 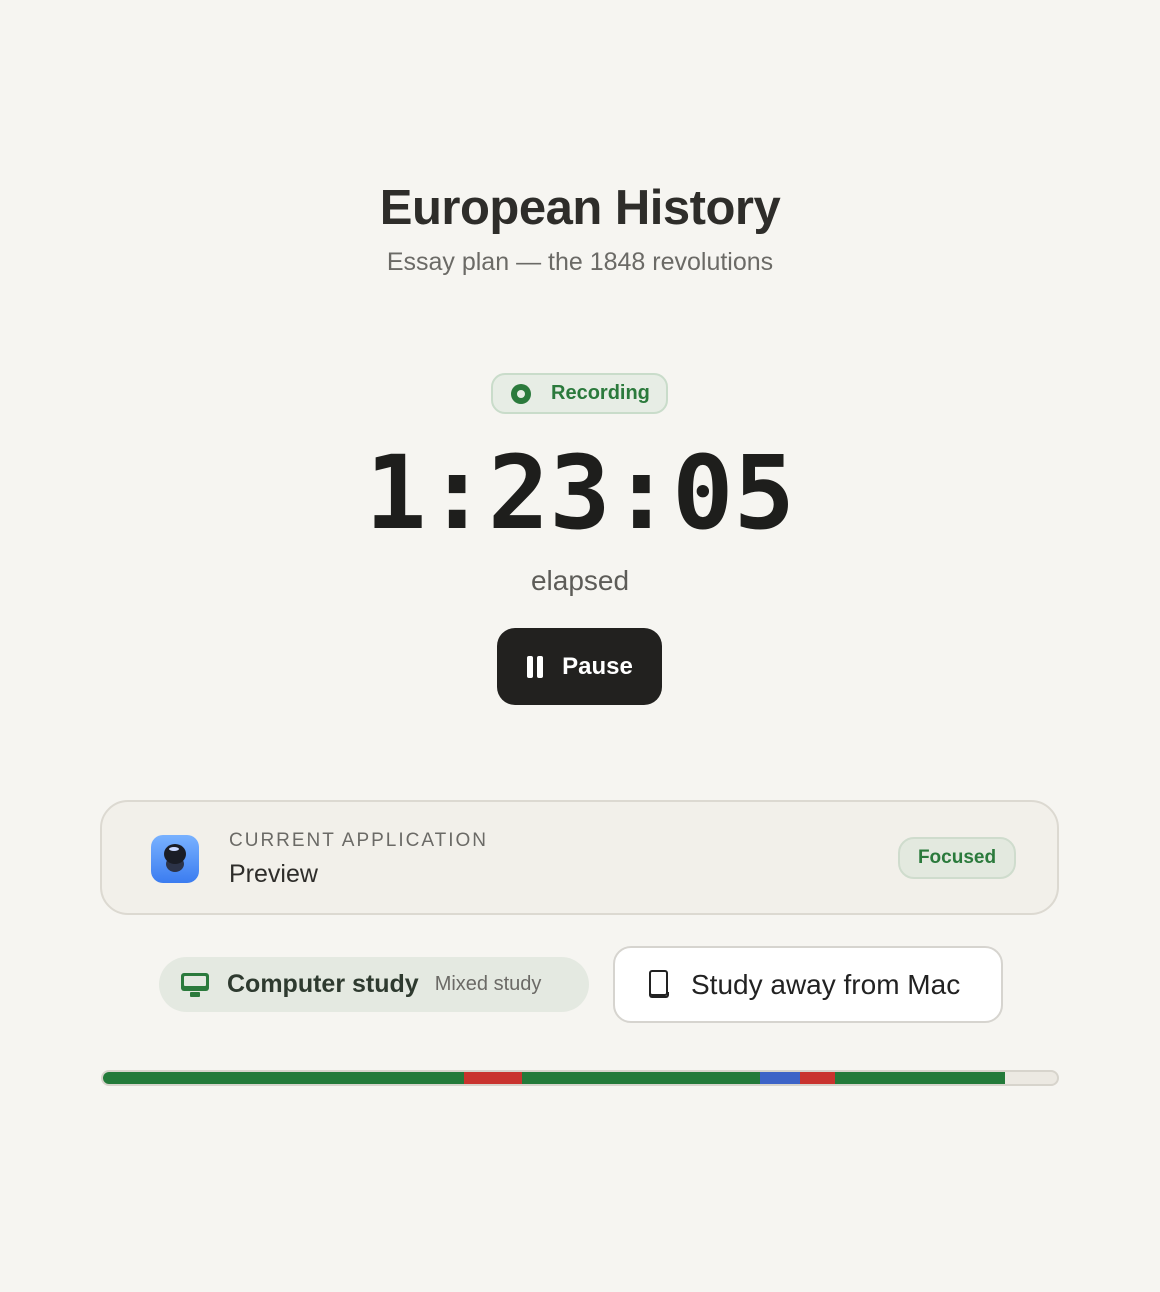 What do you see at coordinates (195, 984) in the screenshot?
I see `monitor-icon` at bounding box center [195, 984].